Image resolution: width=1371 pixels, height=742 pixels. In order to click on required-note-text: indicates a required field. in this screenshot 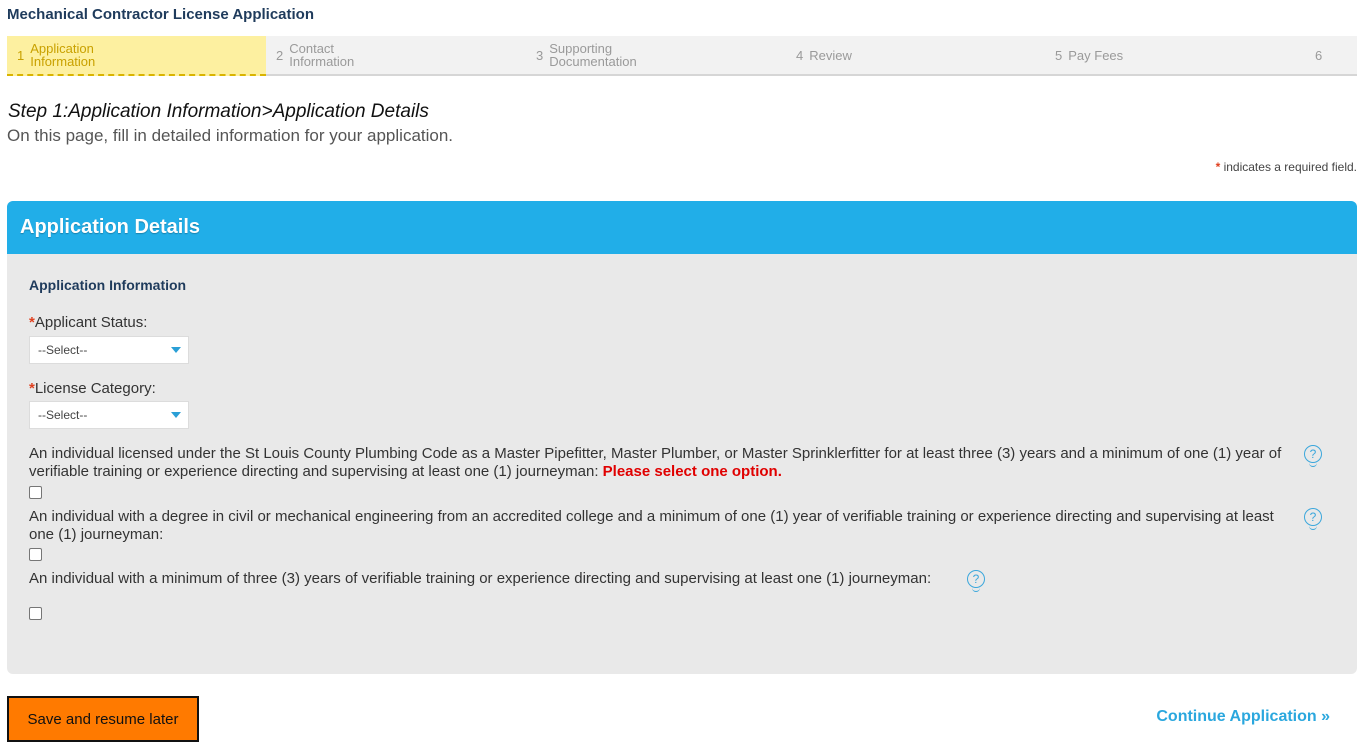, I will do `click(1290, 167)`.